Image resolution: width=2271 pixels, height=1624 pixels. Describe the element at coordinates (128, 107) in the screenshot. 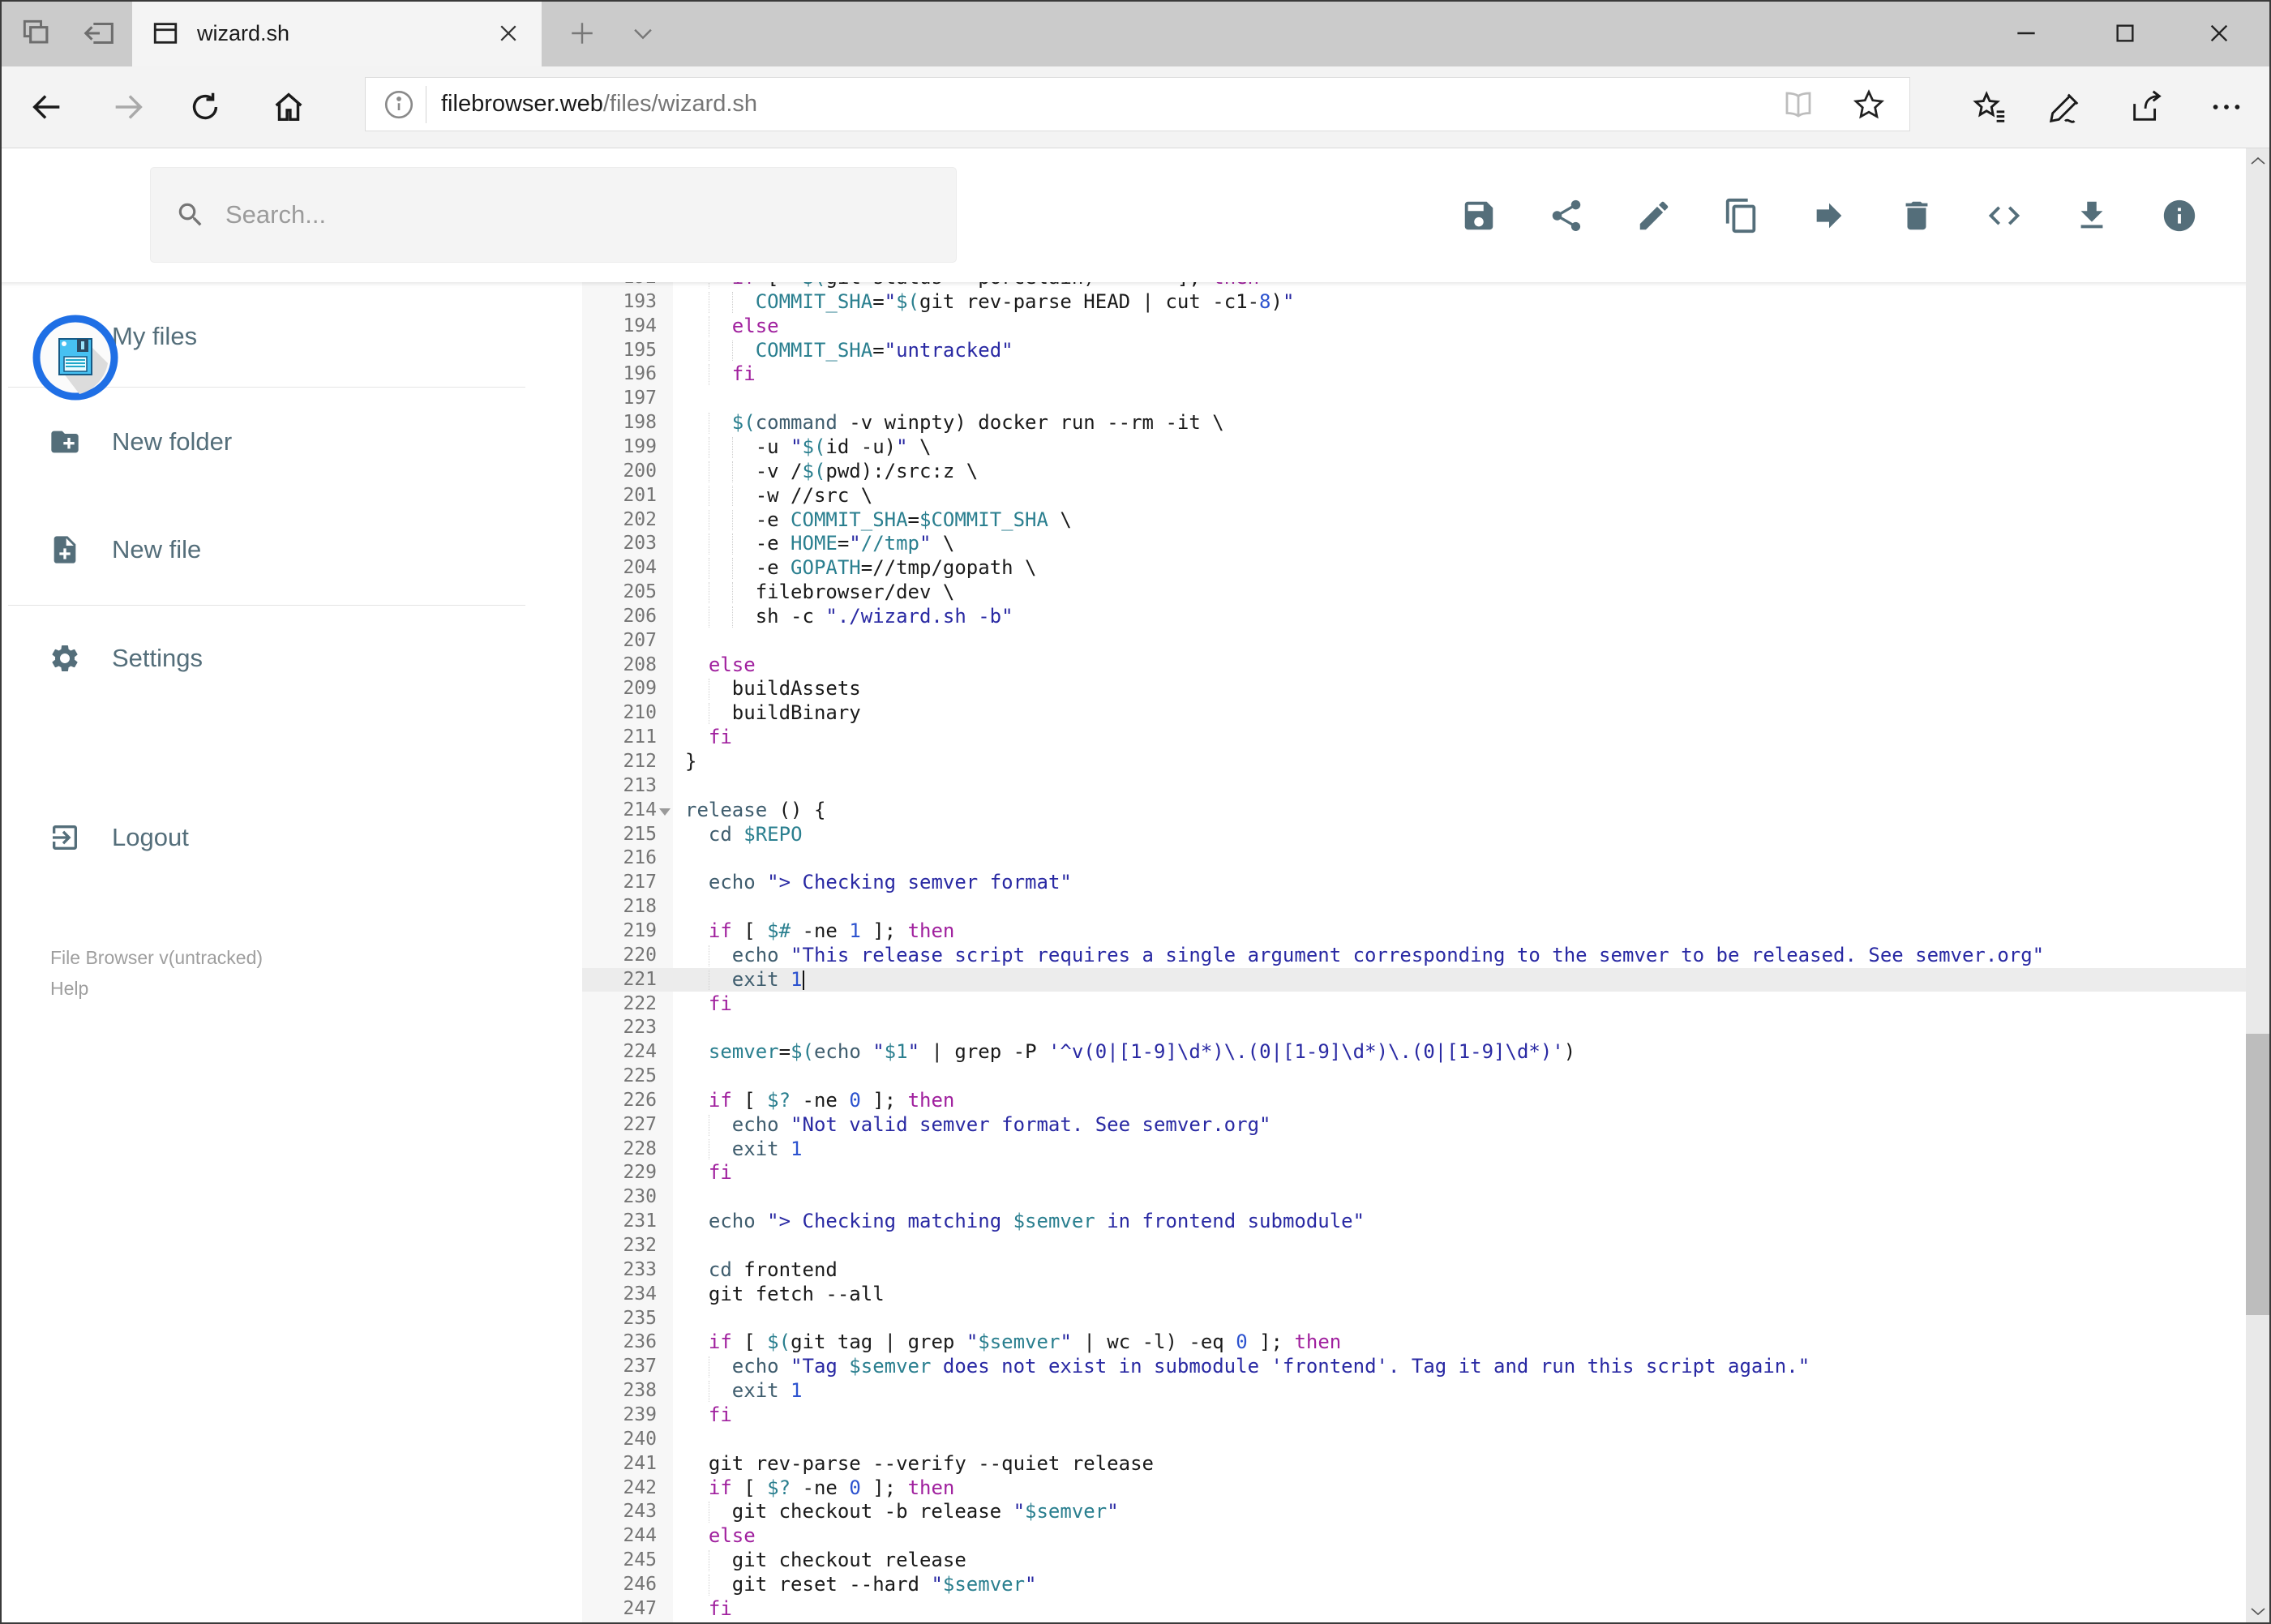

I see `forward-button` at that location.